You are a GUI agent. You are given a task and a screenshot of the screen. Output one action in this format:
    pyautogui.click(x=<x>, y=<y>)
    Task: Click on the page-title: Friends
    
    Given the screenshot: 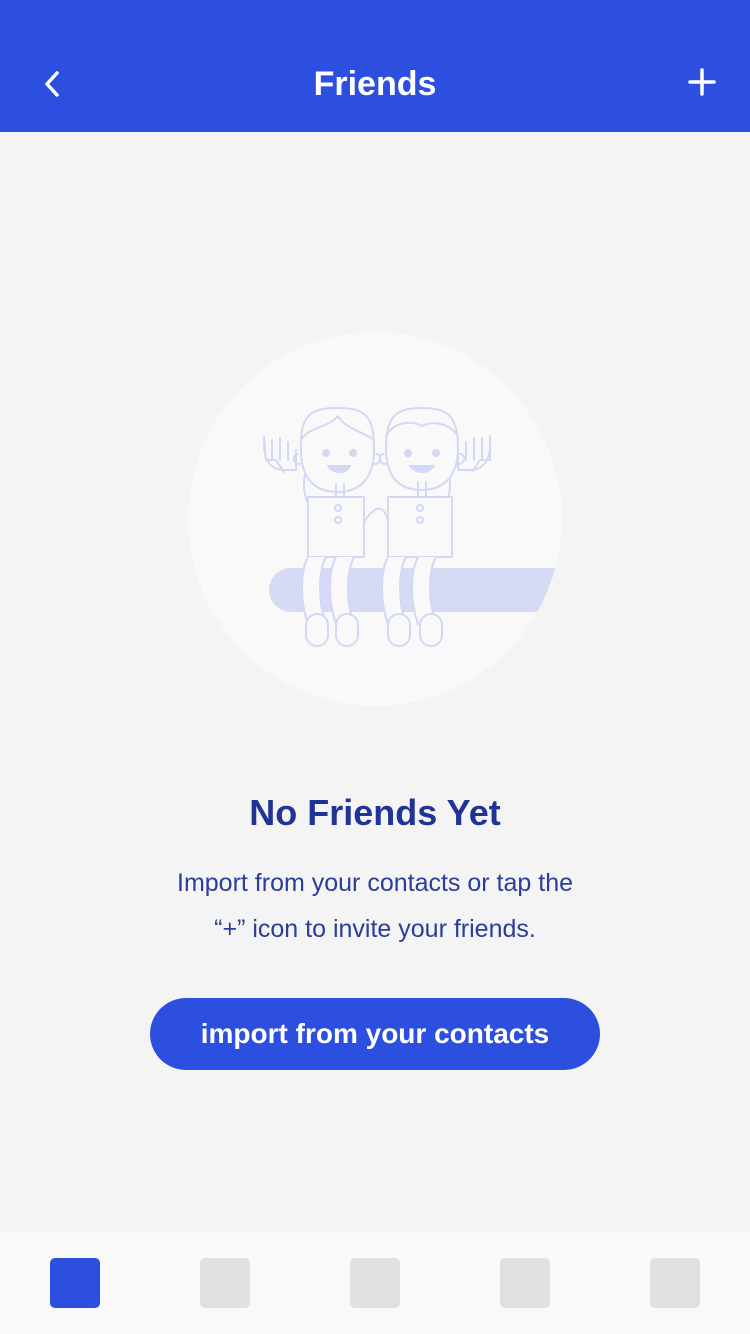 What is the action you would take?
    pyautogui.click(x=375, y=84)
    